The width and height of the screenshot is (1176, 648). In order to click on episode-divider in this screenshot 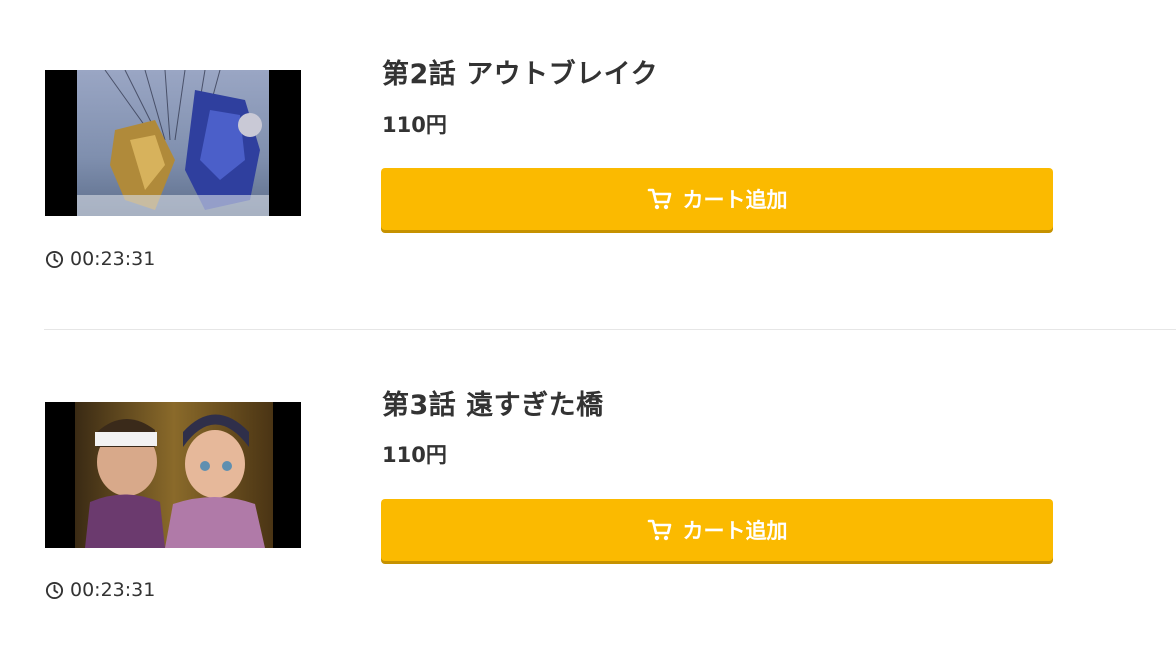, I will do `click(610, 329)`.